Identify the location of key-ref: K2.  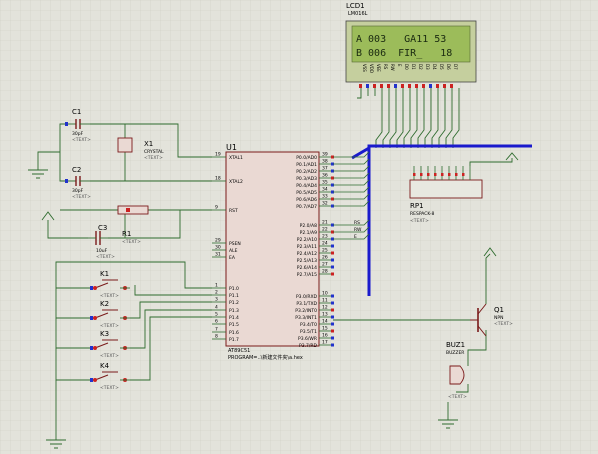
(104, 304).